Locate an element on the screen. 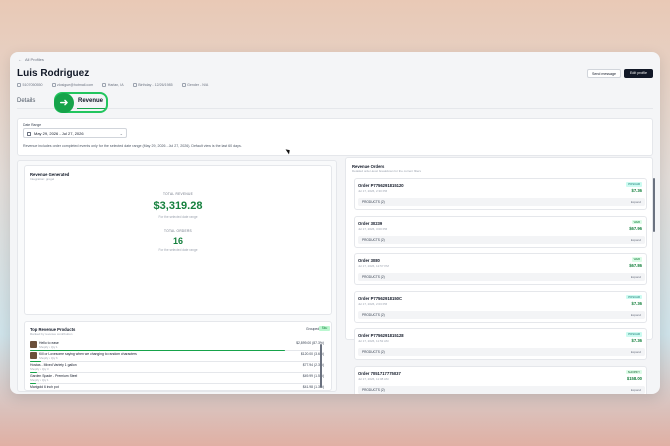  total-revenue-sub: For the selected date range is located at coordinates (178, 217).